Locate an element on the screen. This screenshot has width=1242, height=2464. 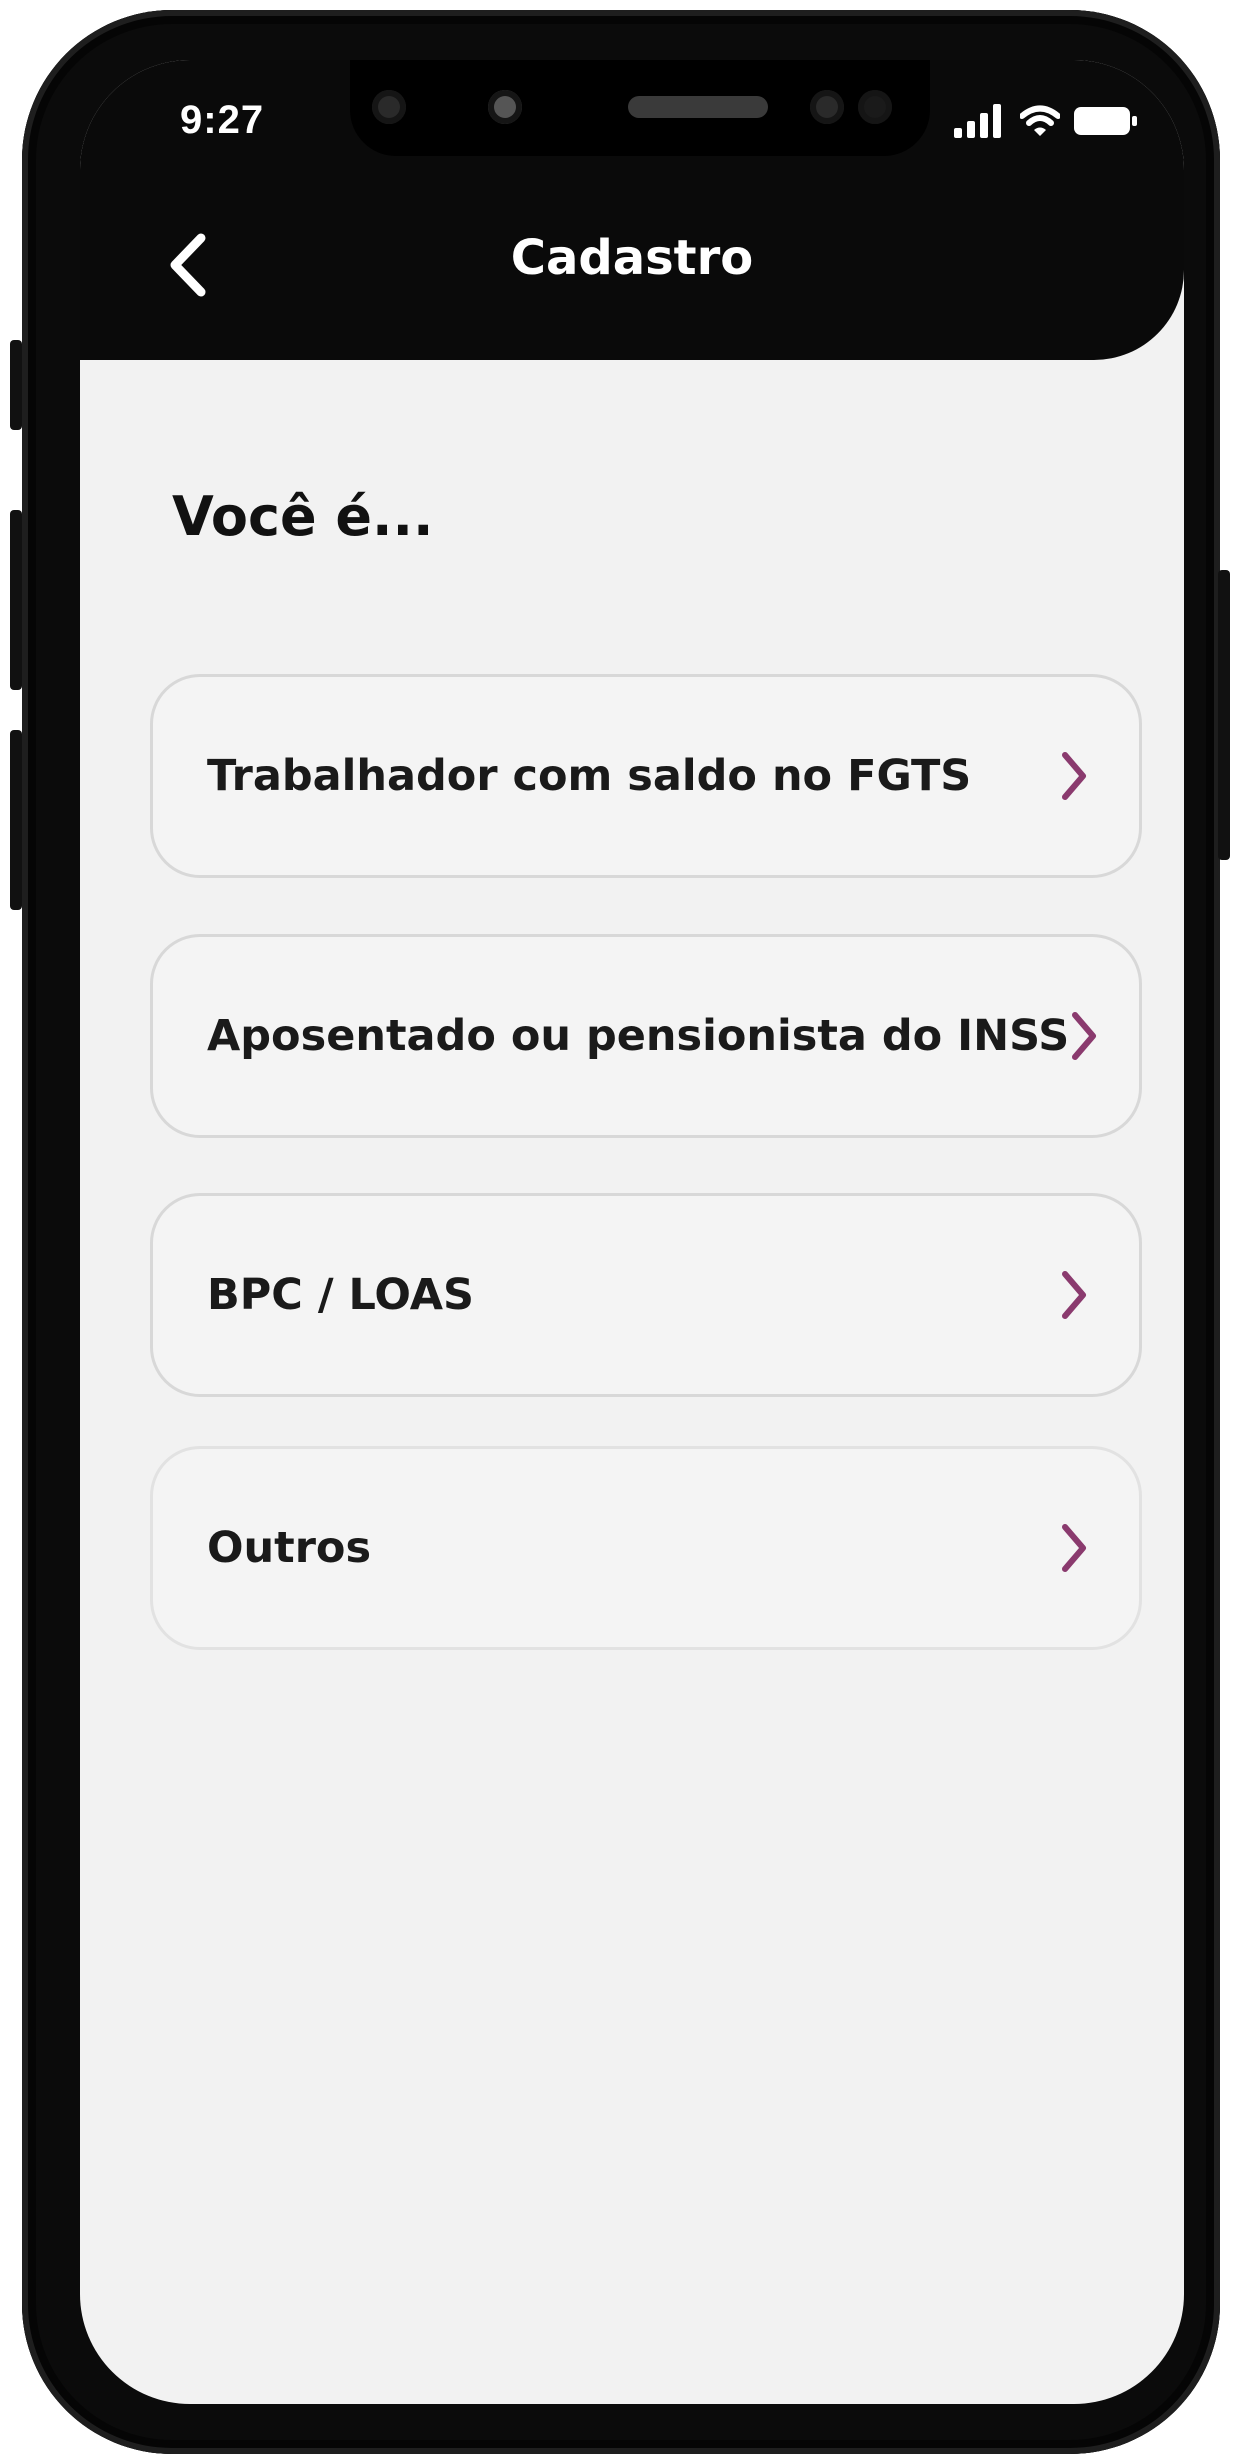
wifi-icon is located at coordinates (1040, 120).